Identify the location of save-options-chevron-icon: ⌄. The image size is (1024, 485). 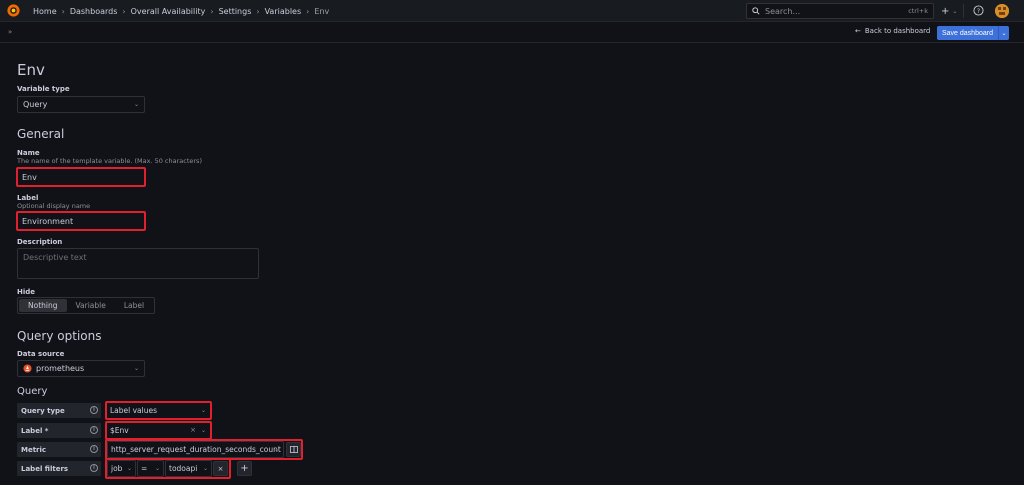
(1003, 33).